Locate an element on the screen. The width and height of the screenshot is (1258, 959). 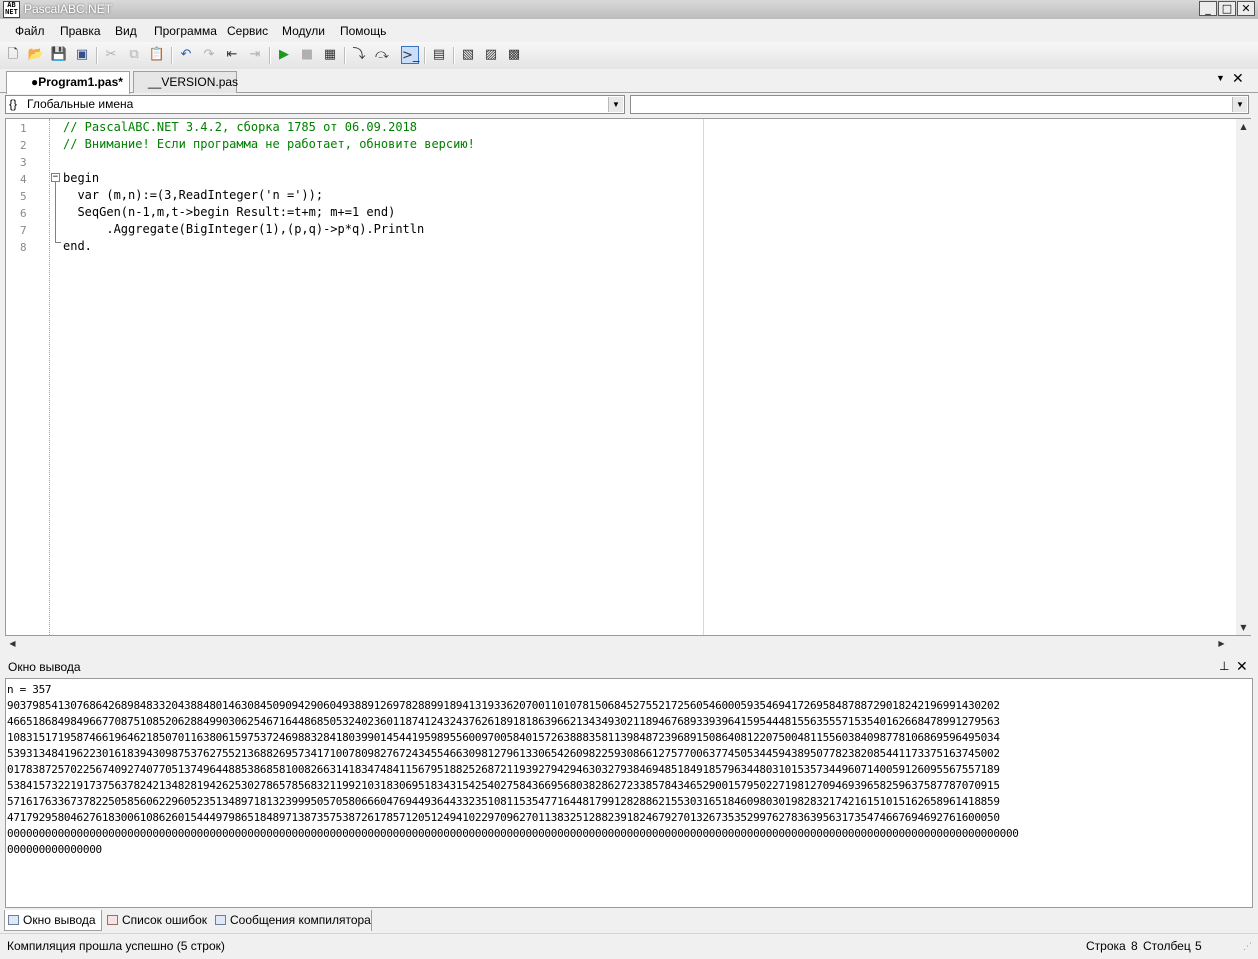
scroll-right-icon: ▶ is located at coordinates (1221, 643).